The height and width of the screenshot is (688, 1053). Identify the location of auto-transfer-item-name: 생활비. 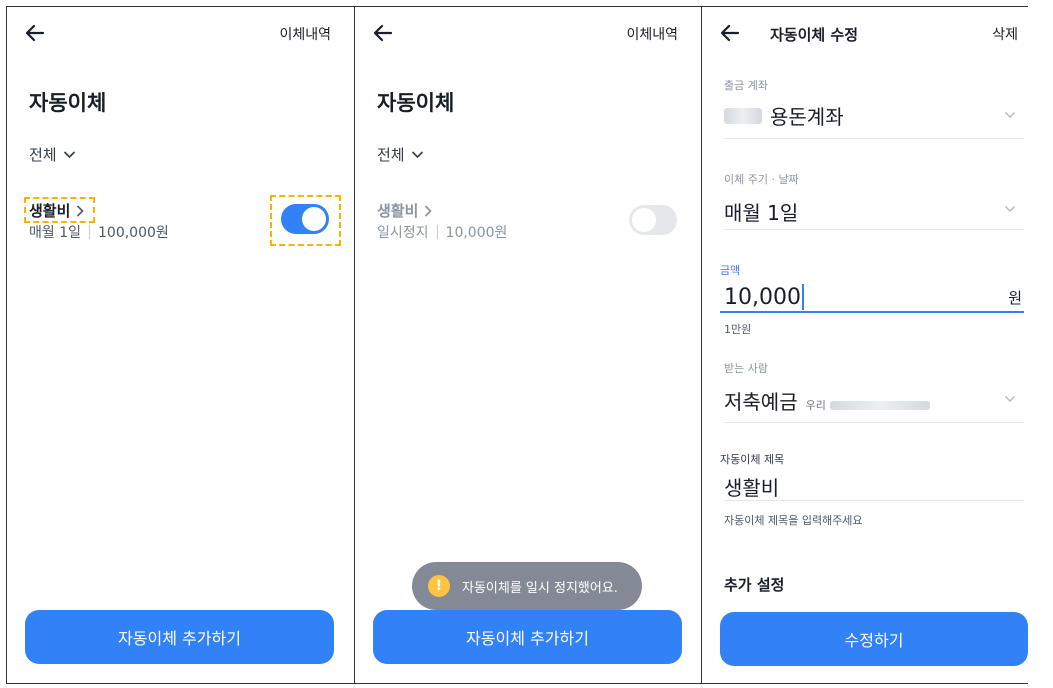
(405, 210).